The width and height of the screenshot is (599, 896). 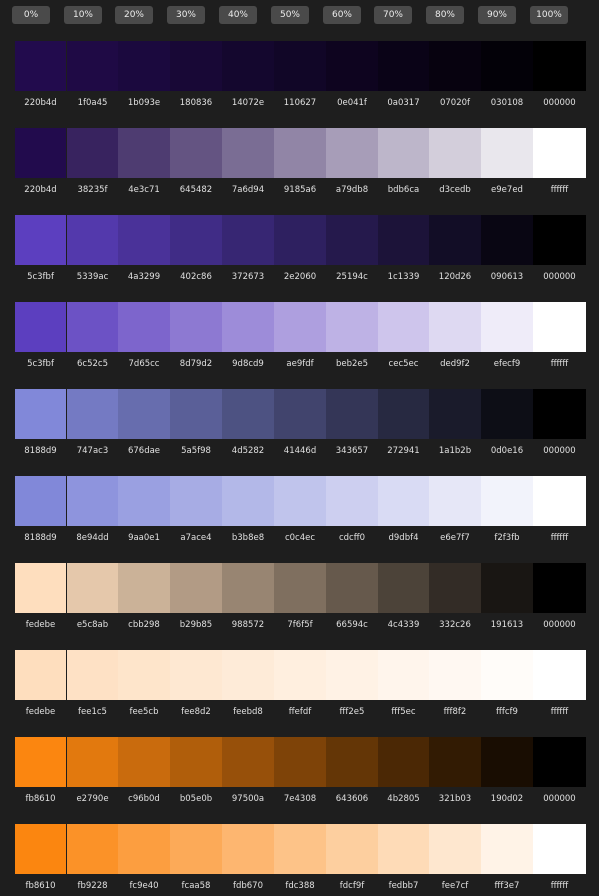 What do you see at coordinates (186, 15) in the screenshot?
I see `percent-button-3: 30%` at bounding box center [186, 15].